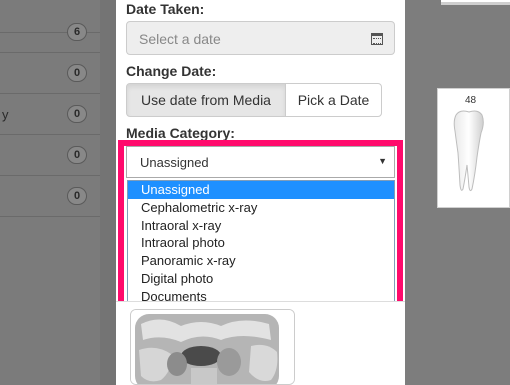 The image size is (510, 385). Describe the element at coordinates (5, 114) in the screenshot. I see `sidebar-item-label: y` at that location.